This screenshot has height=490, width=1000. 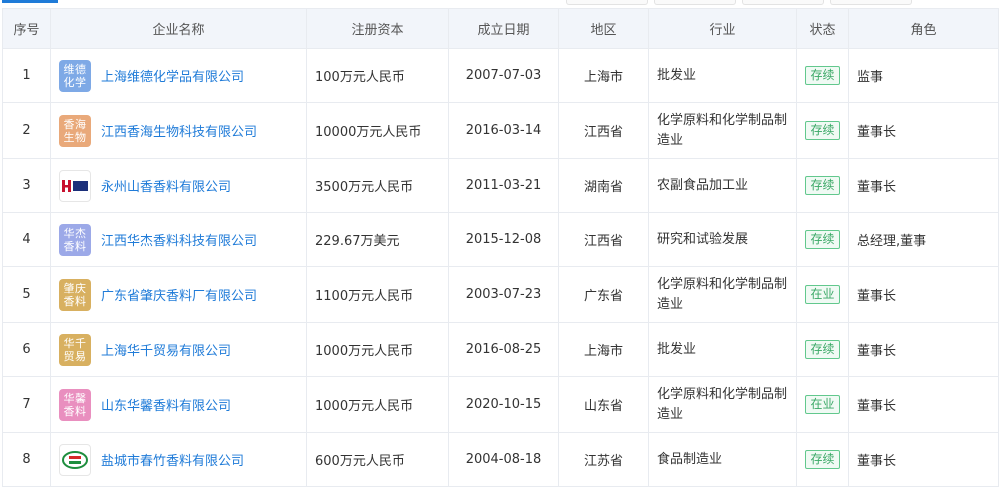 What do you see at coordinates (75, 239) in the screenshot?
I see `company-logo: 华杰 香料` at bounding box center [75, 239].